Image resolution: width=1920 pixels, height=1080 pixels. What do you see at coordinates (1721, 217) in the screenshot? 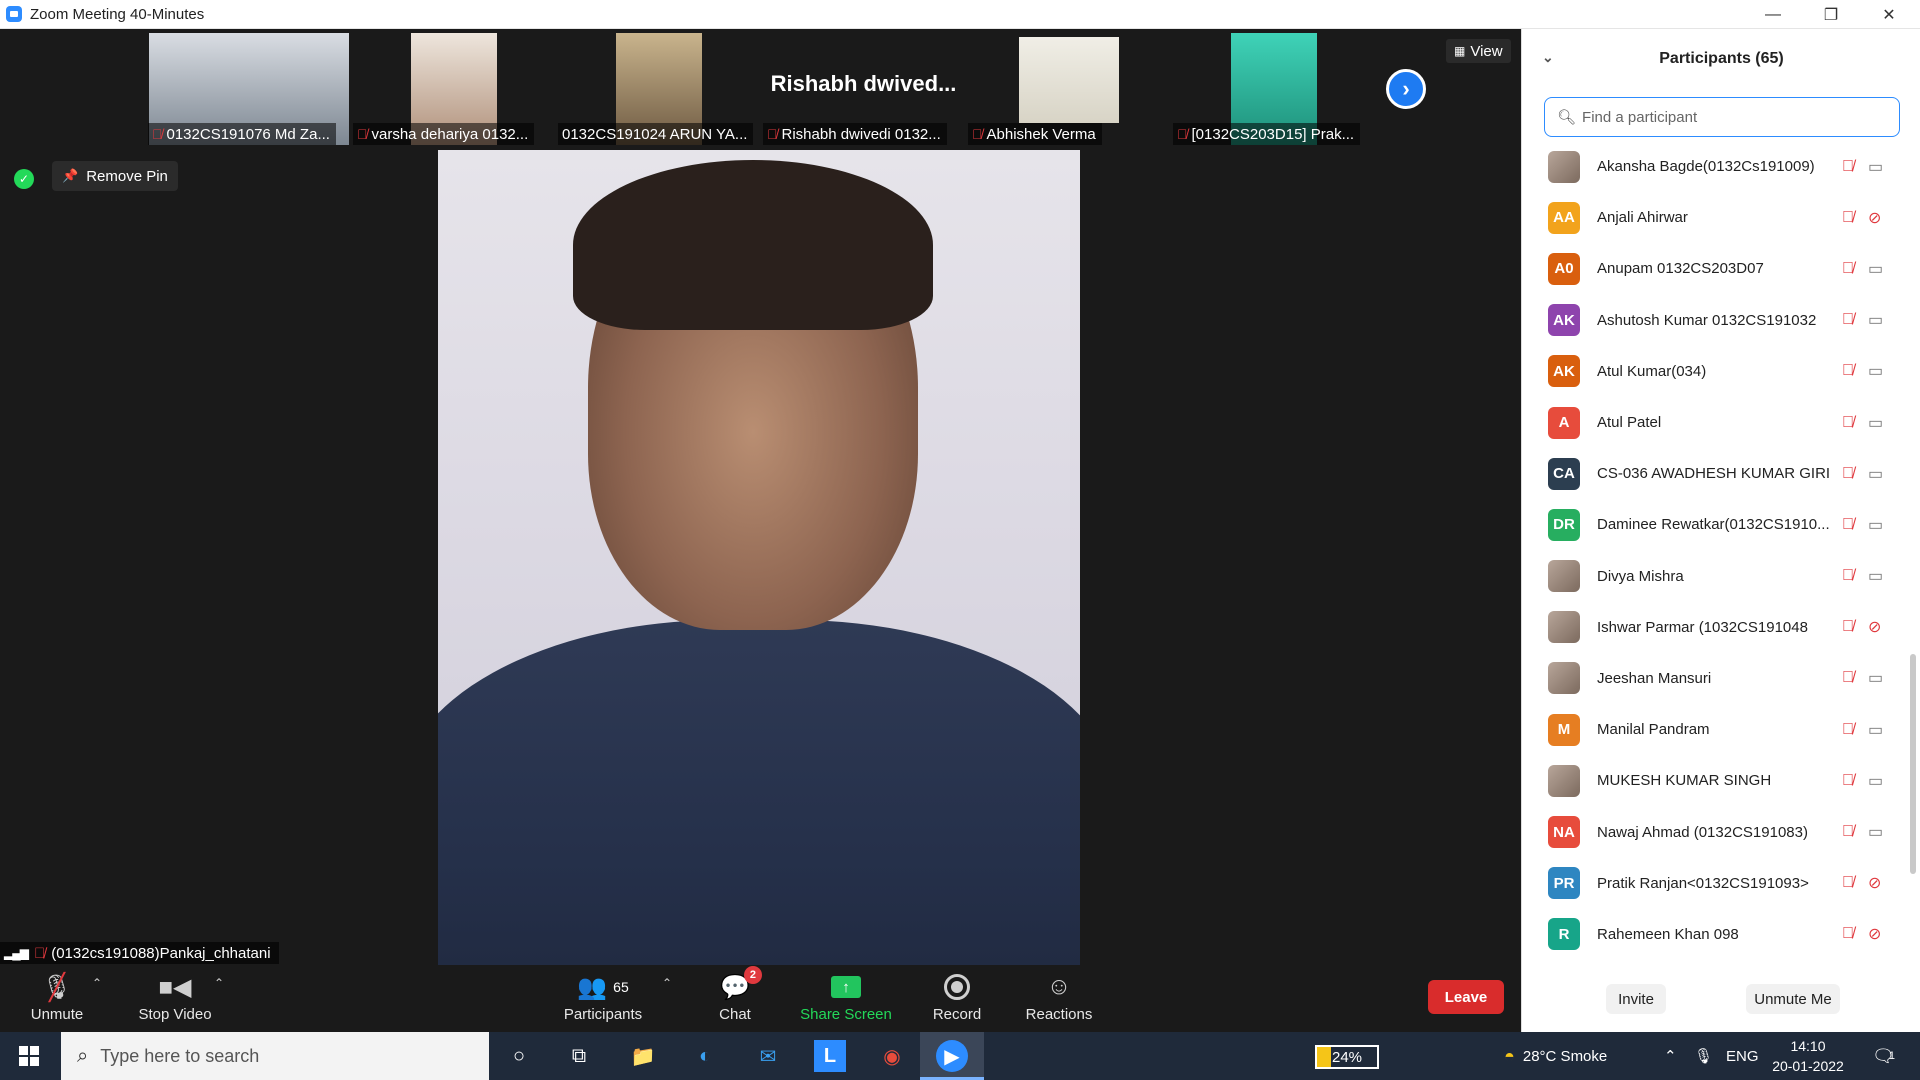
I see `participant-row: AA Anjali Ahirwar 🎙̸ ⊘` at bounding box center [1721, 217].